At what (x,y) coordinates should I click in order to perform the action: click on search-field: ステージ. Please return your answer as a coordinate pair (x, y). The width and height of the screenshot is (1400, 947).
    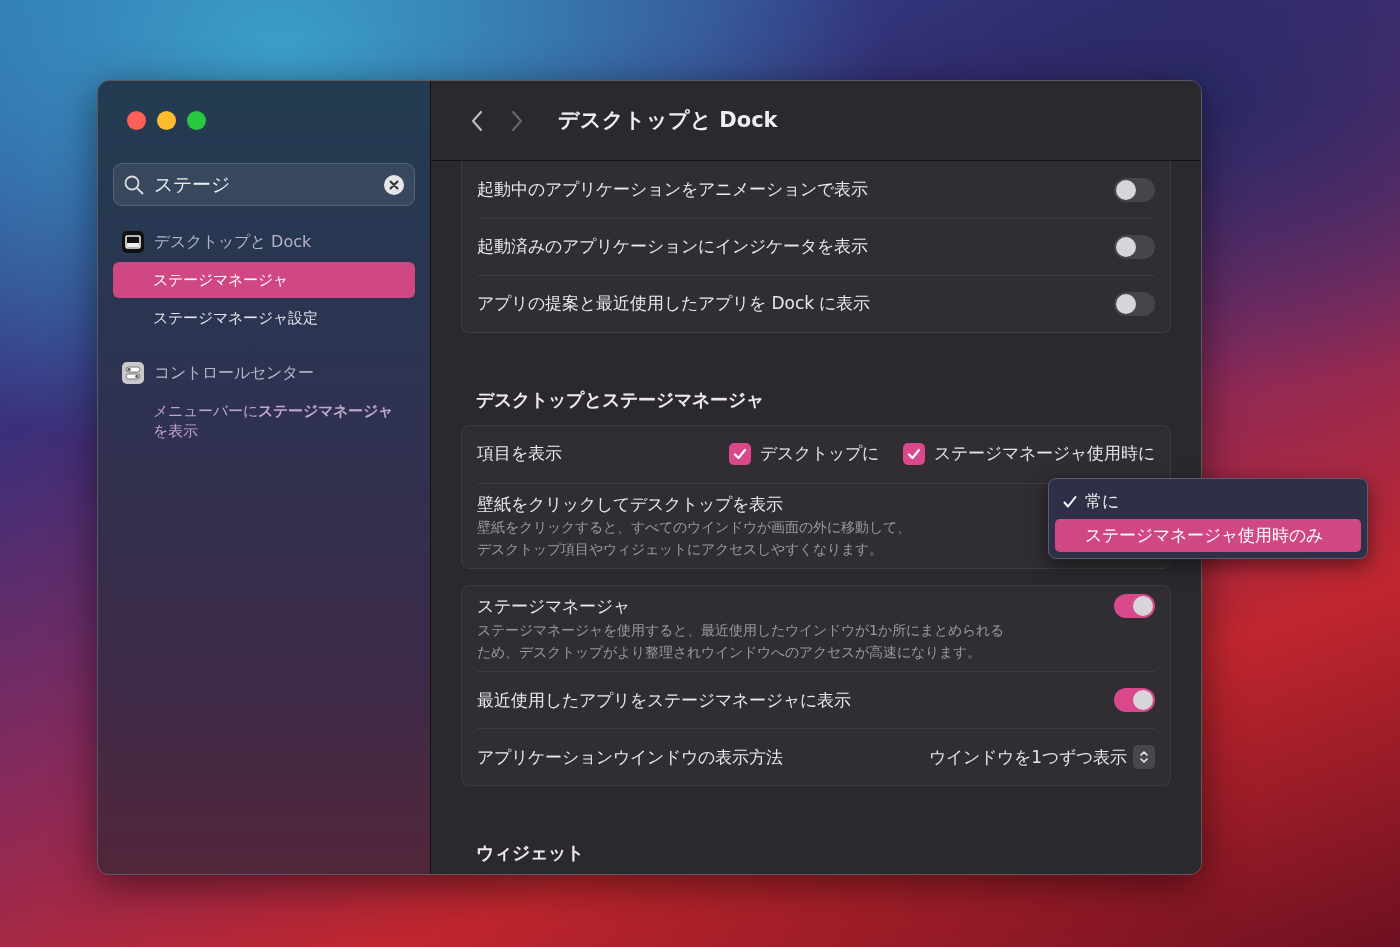
    Looking at the image, I should click on (264, 184).